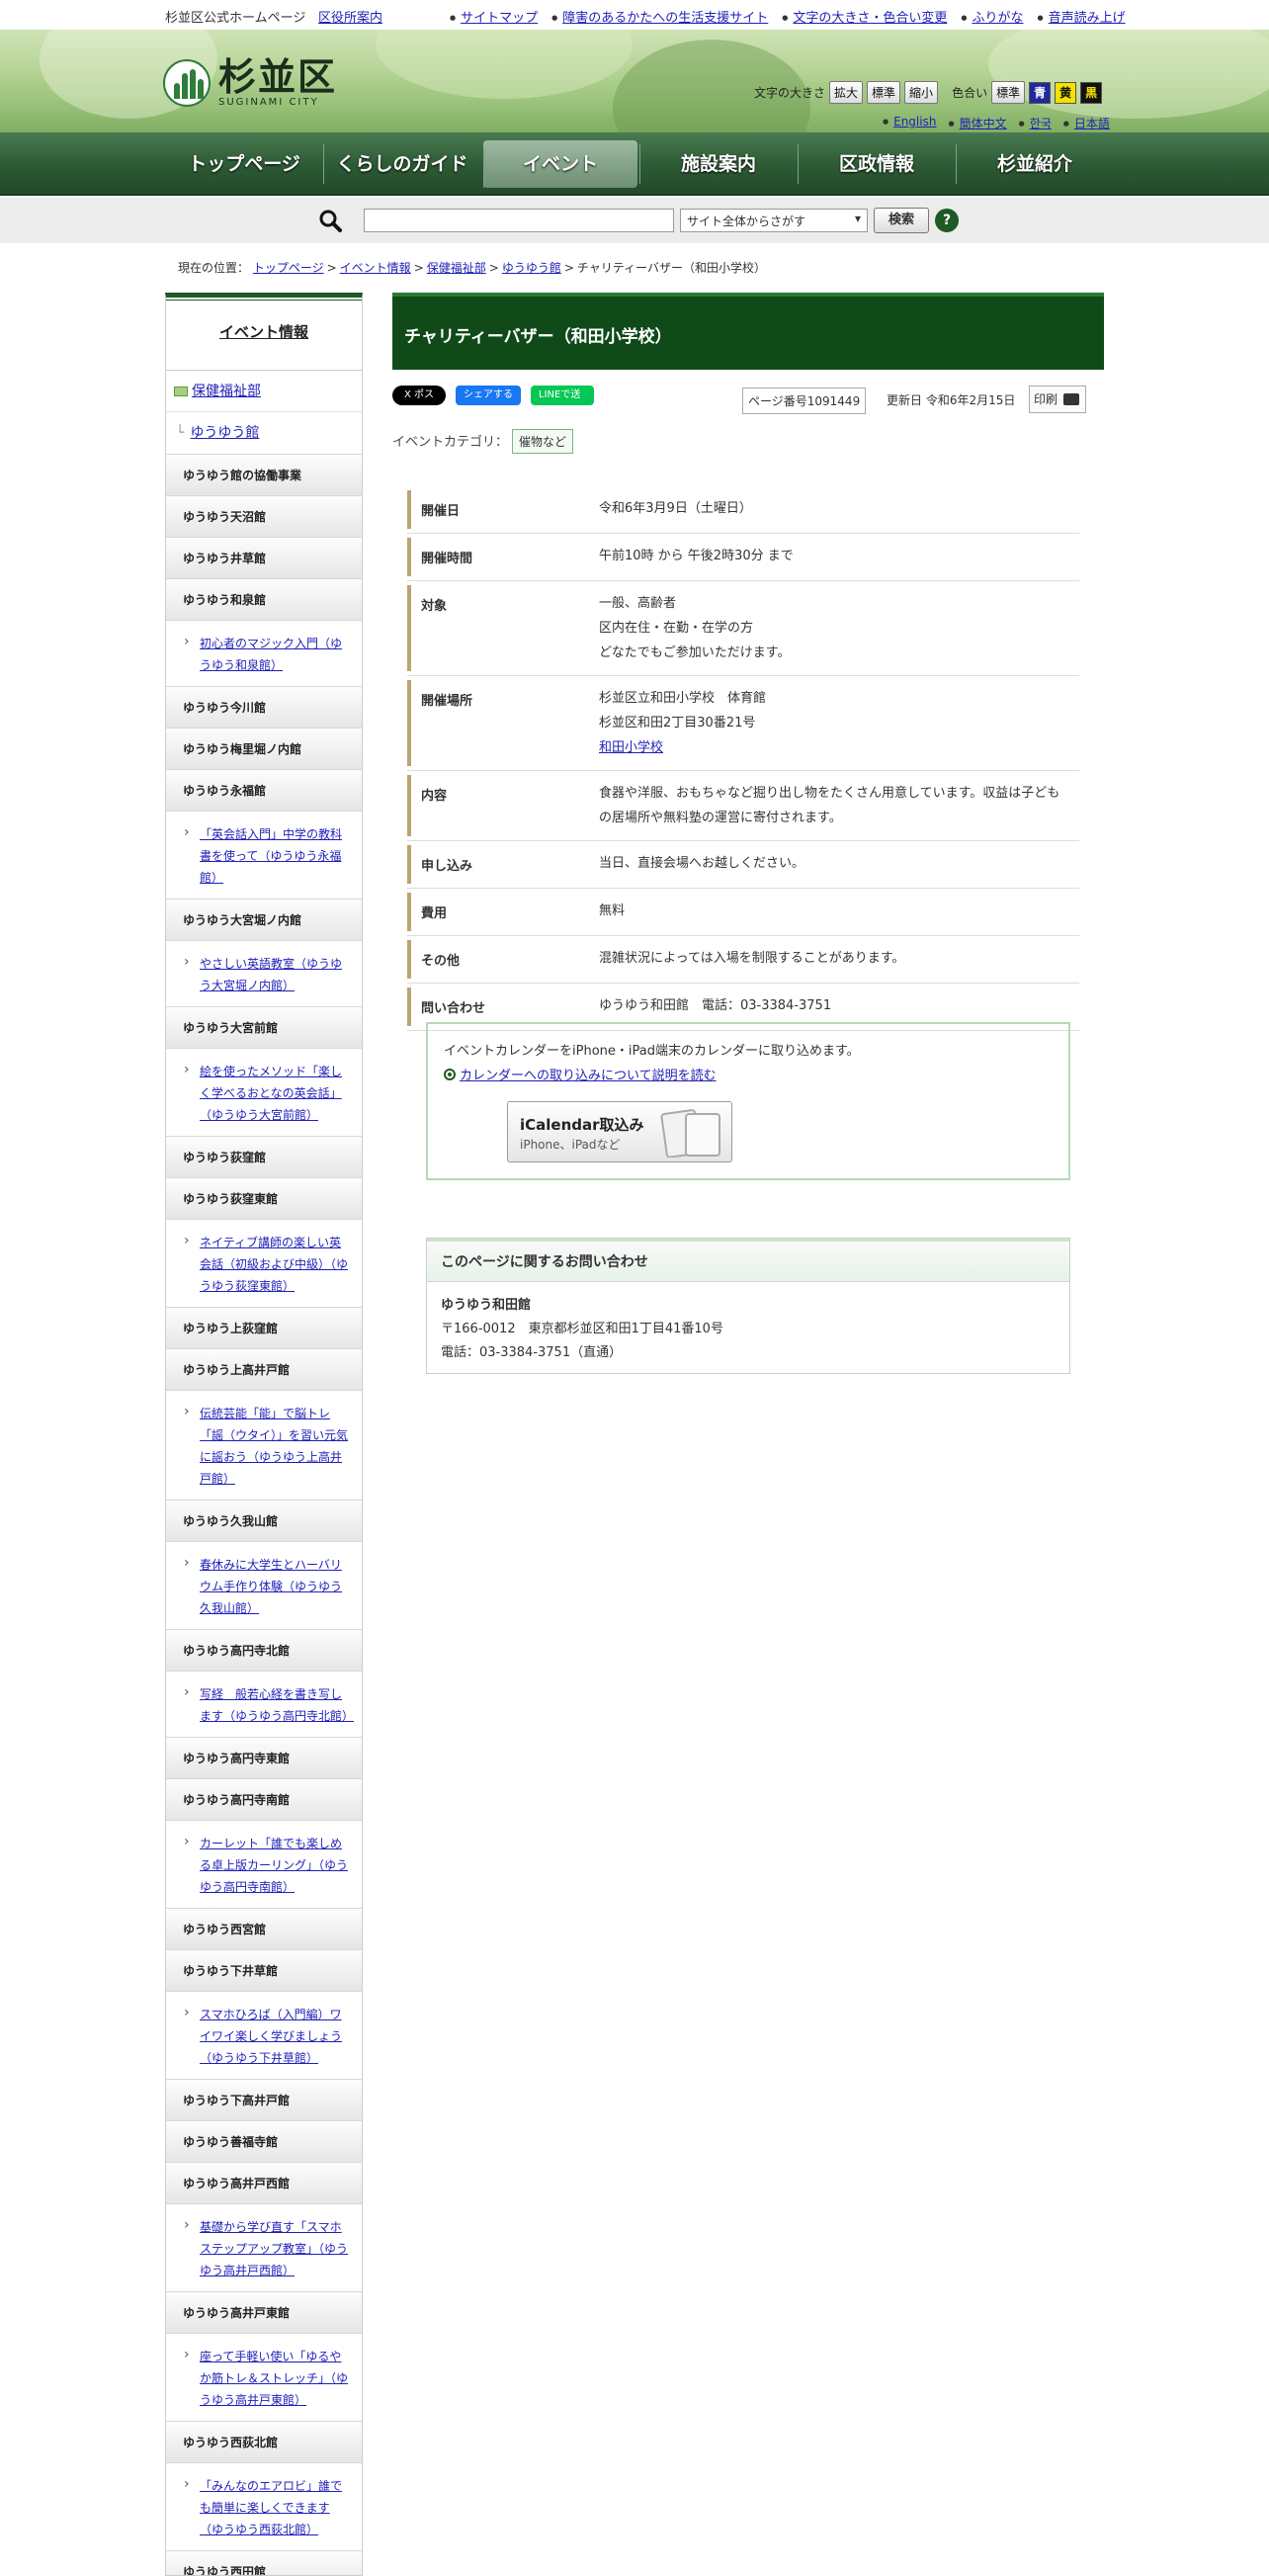  What do you see at coordinates (570, 1145) in the screenshot?
I see `icalendar-button-sub: iPhone、iPadなど` at bounding box center [570, 1145].